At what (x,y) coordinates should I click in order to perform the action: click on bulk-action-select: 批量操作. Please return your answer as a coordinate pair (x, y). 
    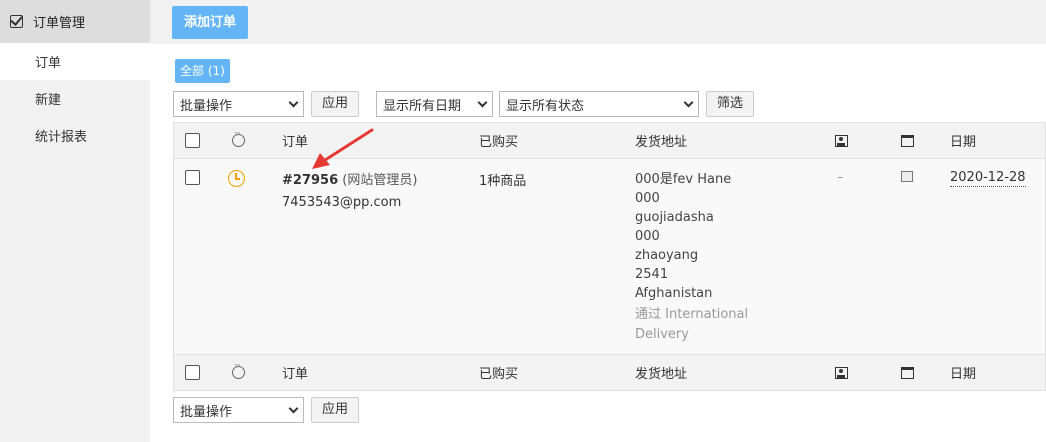
    Looking at the image, I should click on (238, 104).